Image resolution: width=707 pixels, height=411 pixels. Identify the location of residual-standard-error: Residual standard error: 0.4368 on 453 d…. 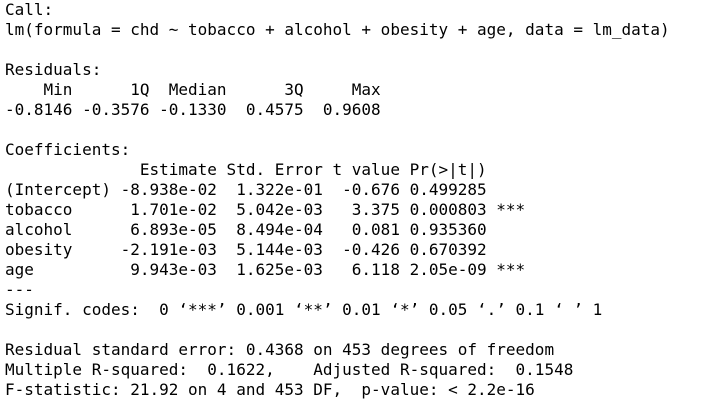
(280, 349).